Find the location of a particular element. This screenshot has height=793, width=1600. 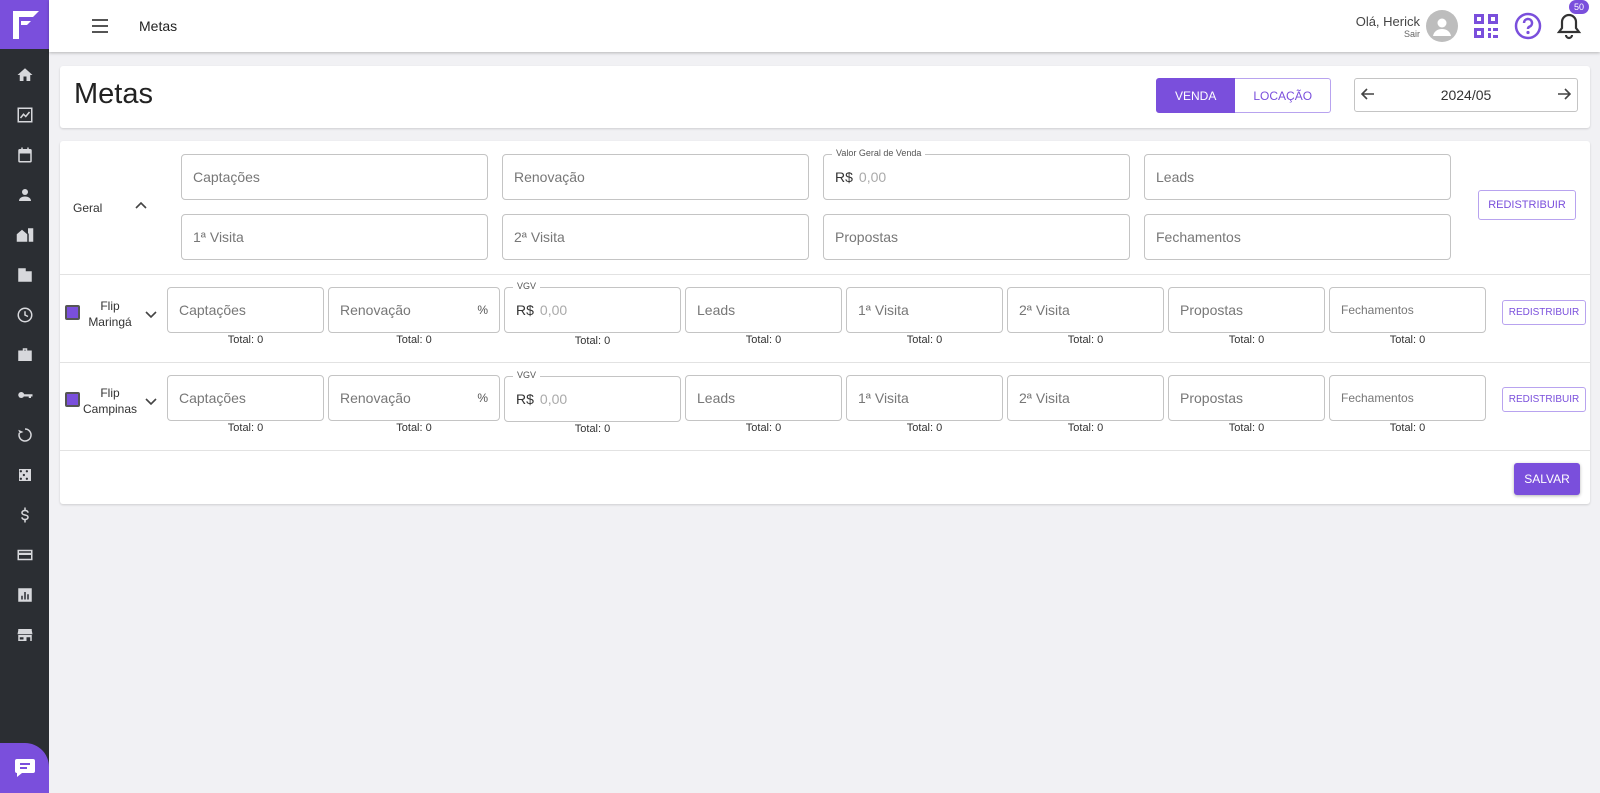

save-button: SALVAR is located at coordinates (1547, 479).